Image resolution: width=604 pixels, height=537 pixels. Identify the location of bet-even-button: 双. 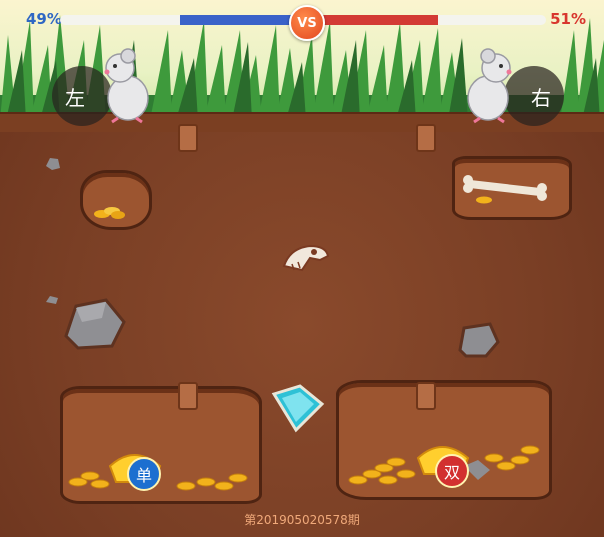
(452, 471).